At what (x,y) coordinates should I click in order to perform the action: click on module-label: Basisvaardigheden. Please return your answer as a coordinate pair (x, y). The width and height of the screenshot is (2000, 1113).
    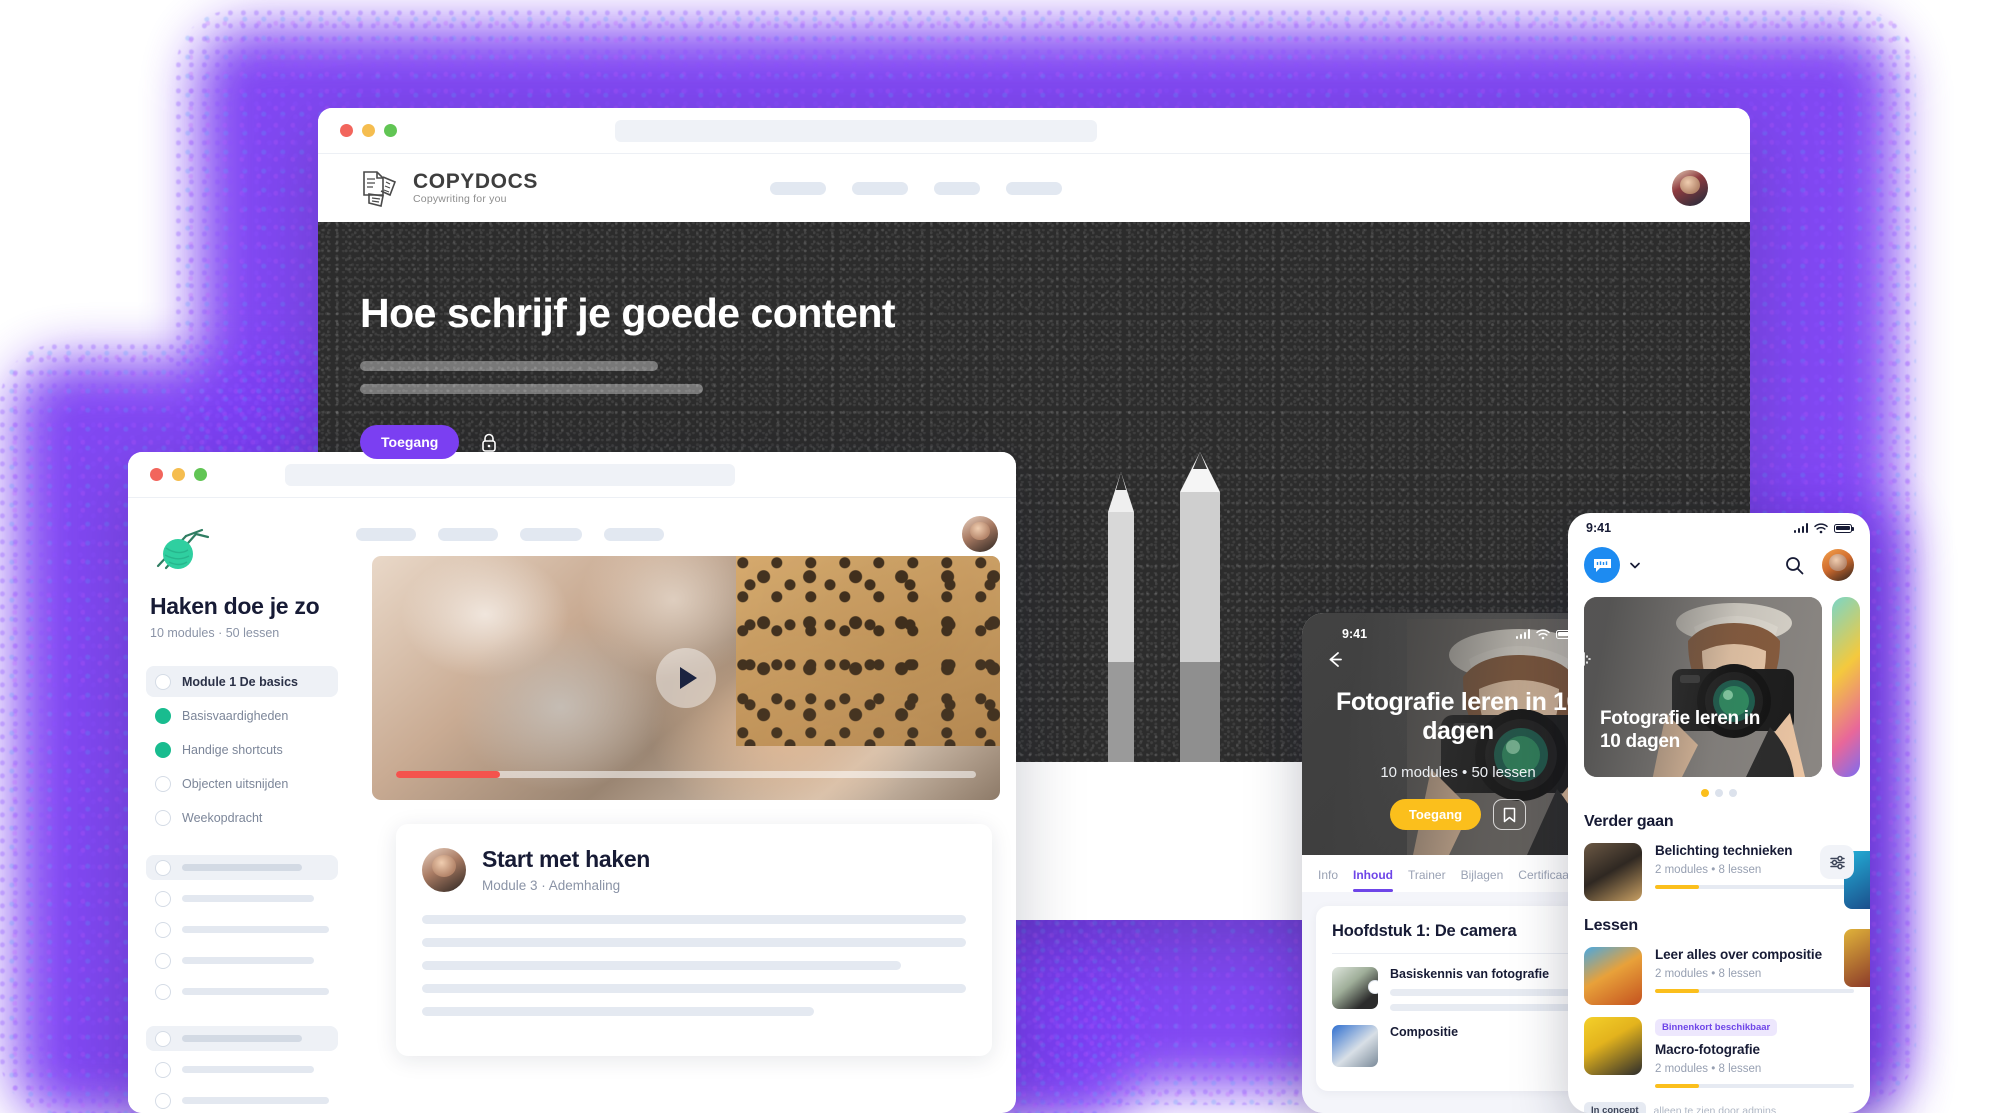
    Looking at the image, I should click on (235, 715).